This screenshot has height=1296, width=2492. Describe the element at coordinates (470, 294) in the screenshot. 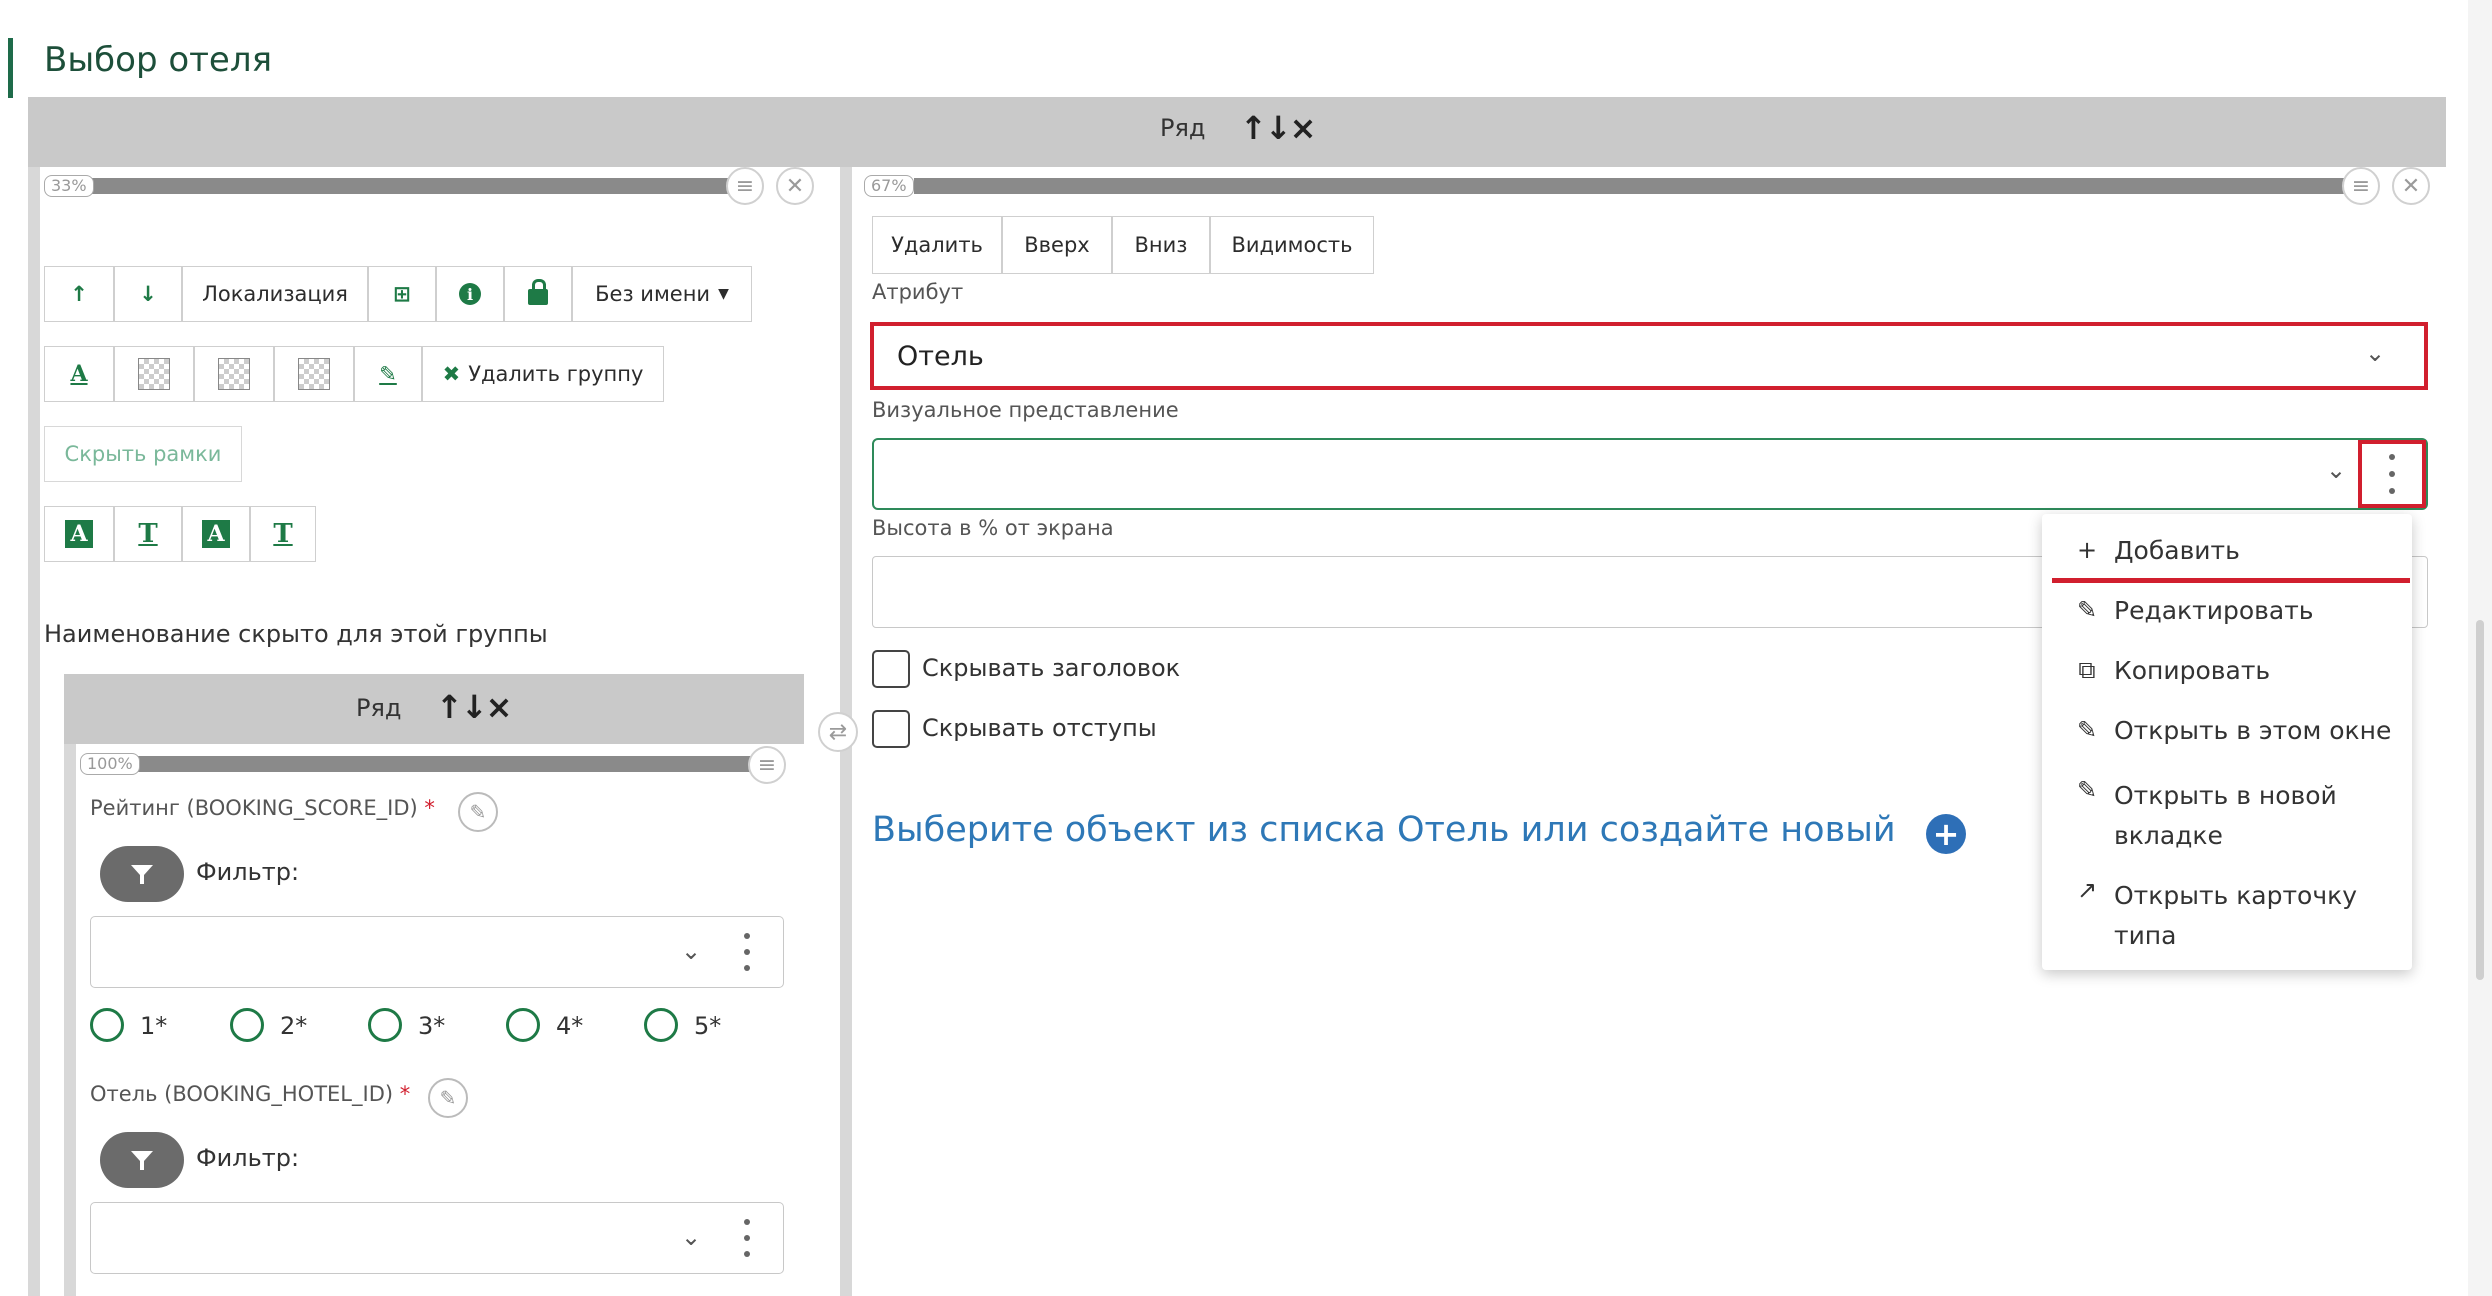

I see `info-button: i` at that location.